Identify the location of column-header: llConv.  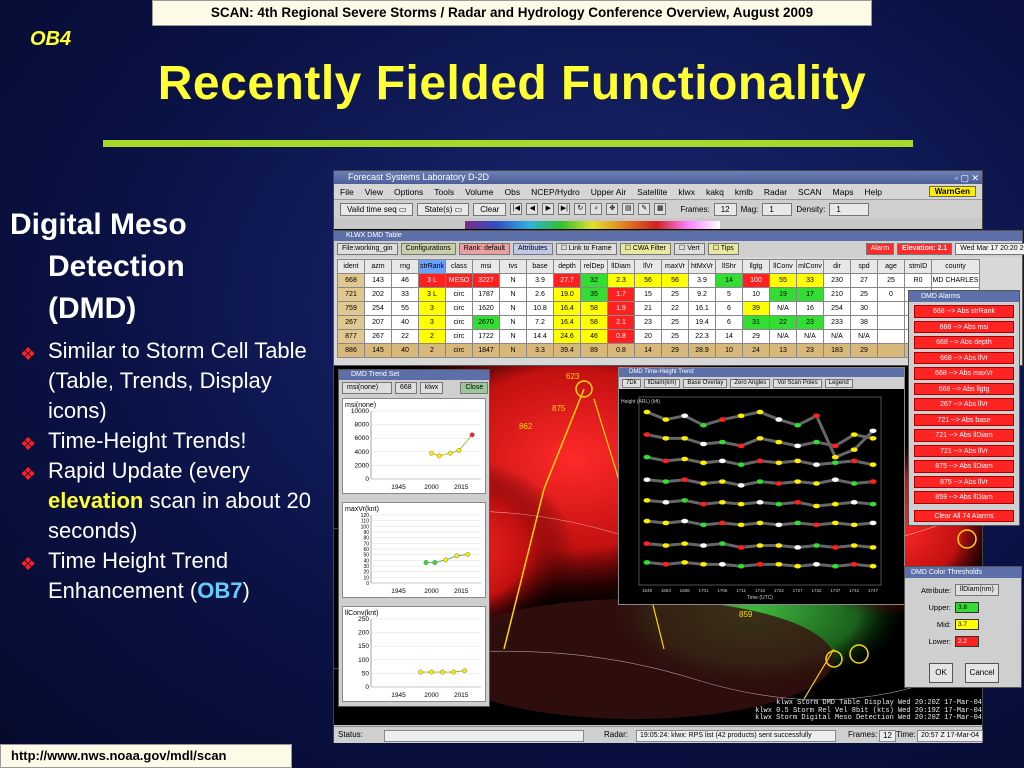
(783, 266).